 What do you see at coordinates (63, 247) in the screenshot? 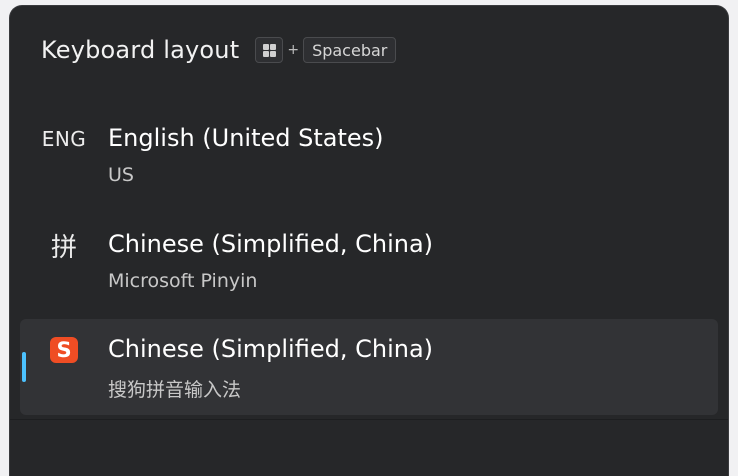
I see `layout-glyph-pin: 拼` at bounding box center [63, 247].